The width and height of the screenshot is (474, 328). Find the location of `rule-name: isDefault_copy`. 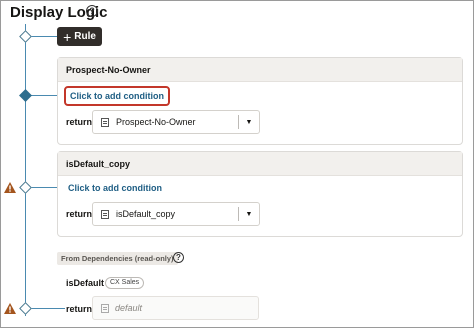

rule-name: isDefault_copy is located at coordinates (260, 164).